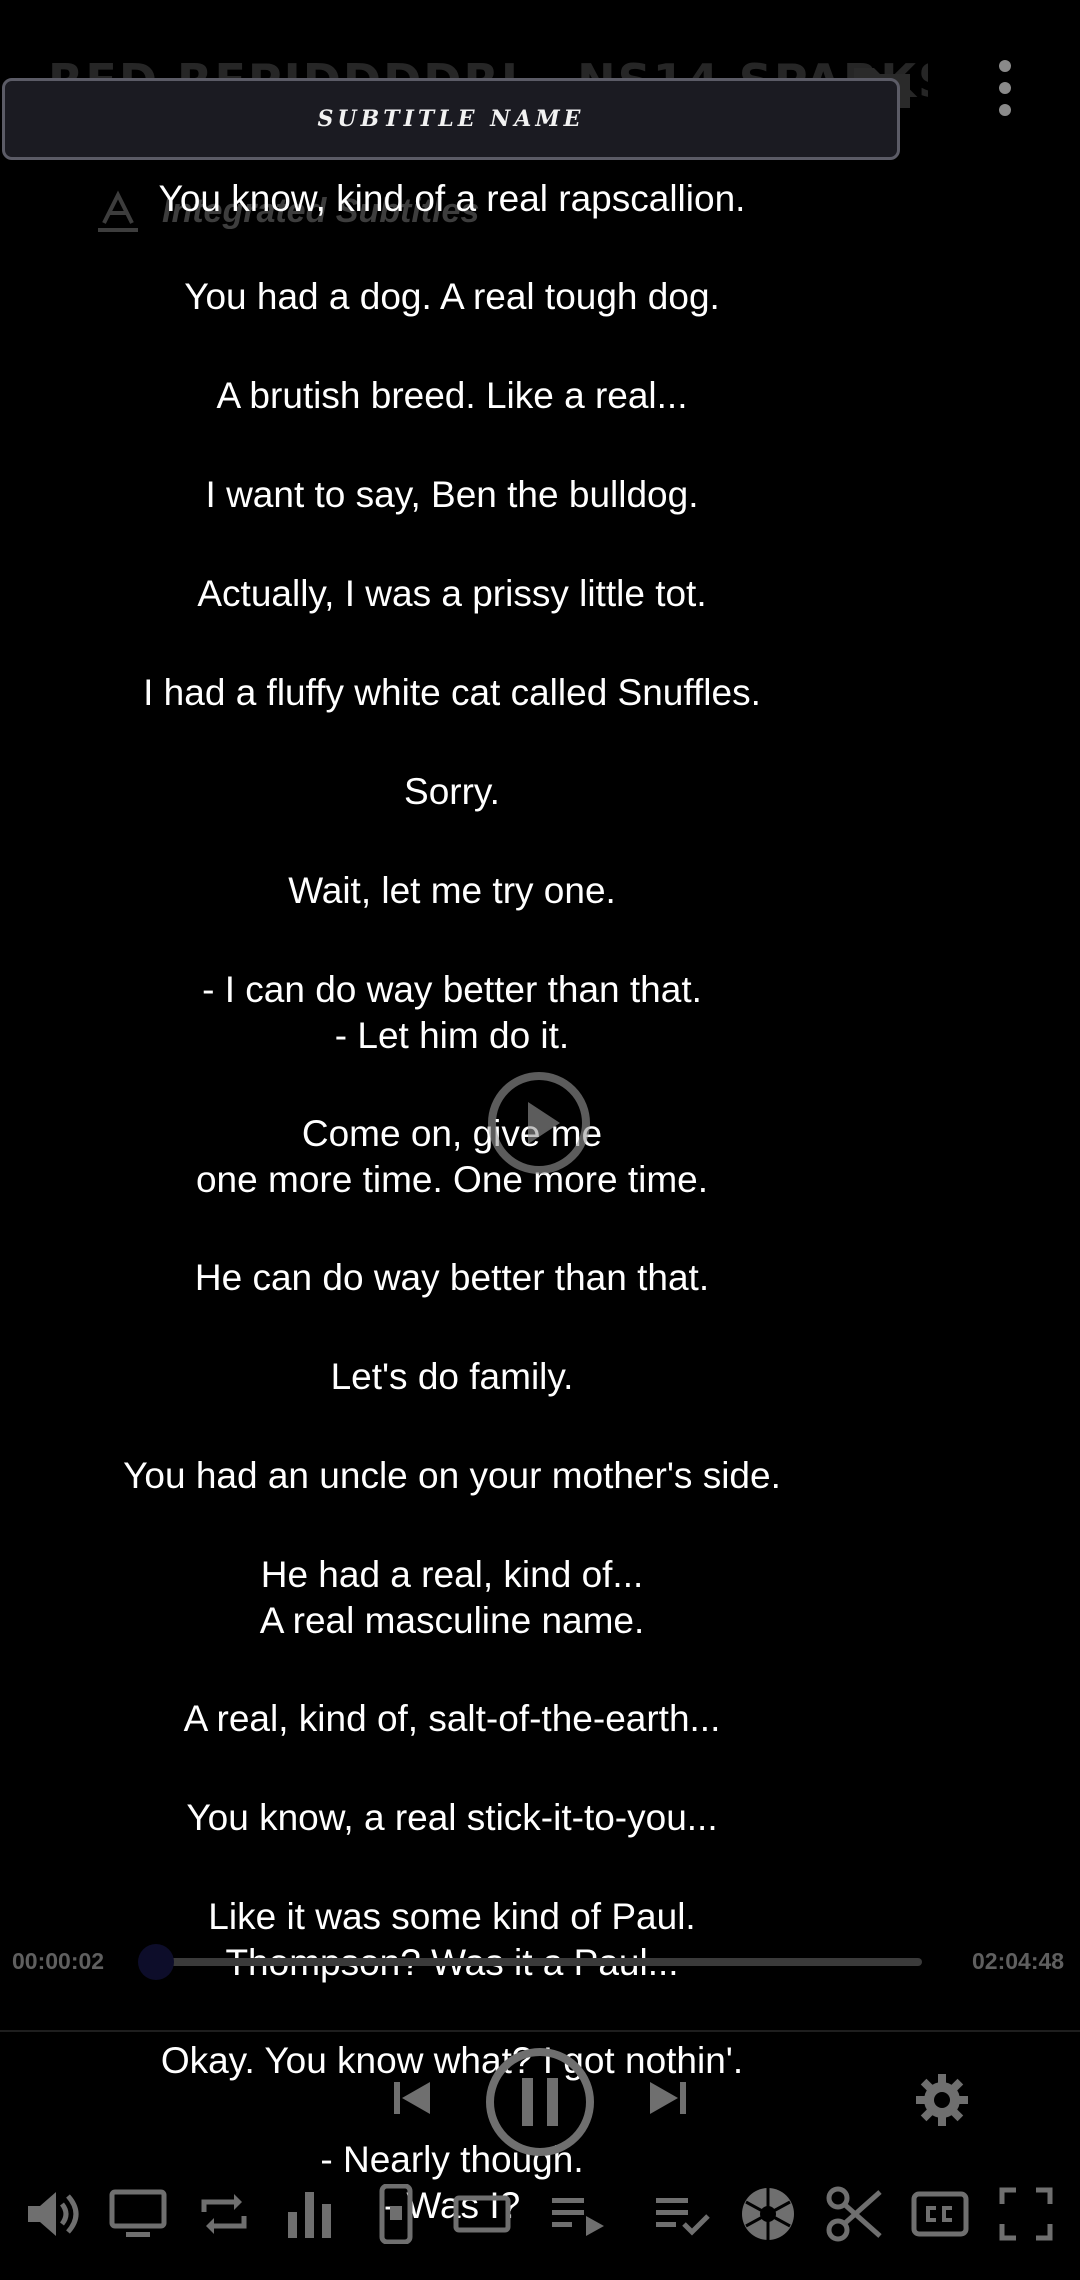  What do you see at coordinates (452, 297) in the screenshot?
I see `subtitle-line: You had a dog. A real tough dog.` at bounding box center [452, 297].